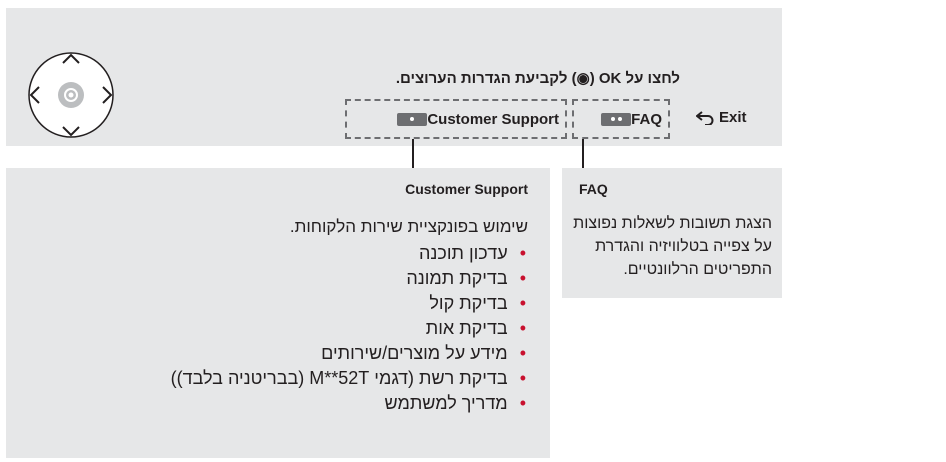  Describe the element at coordinates (412, 119) in the screenshot. I see `remote-red-button-icon` at that location.